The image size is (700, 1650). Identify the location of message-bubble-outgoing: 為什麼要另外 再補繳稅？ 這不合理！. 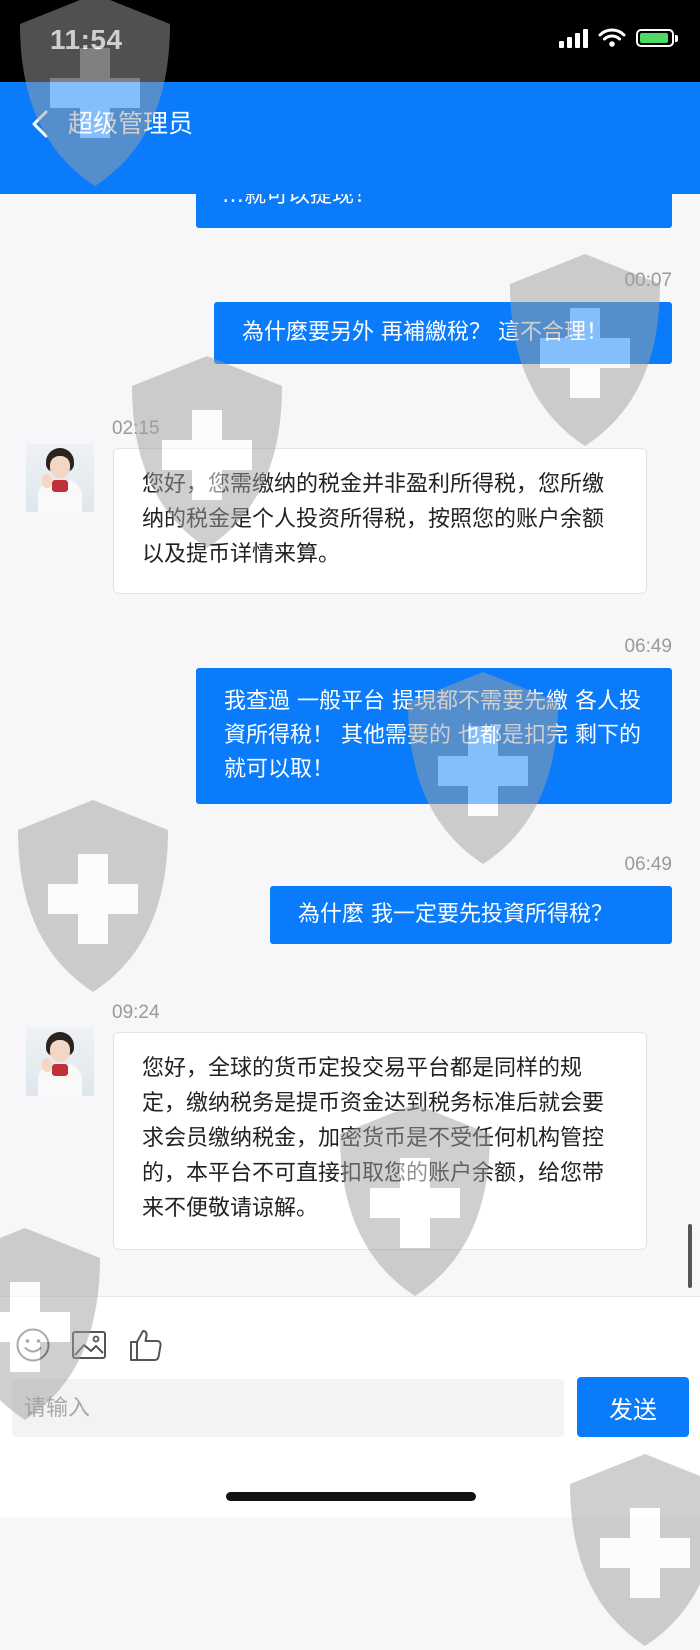
(443, 333).